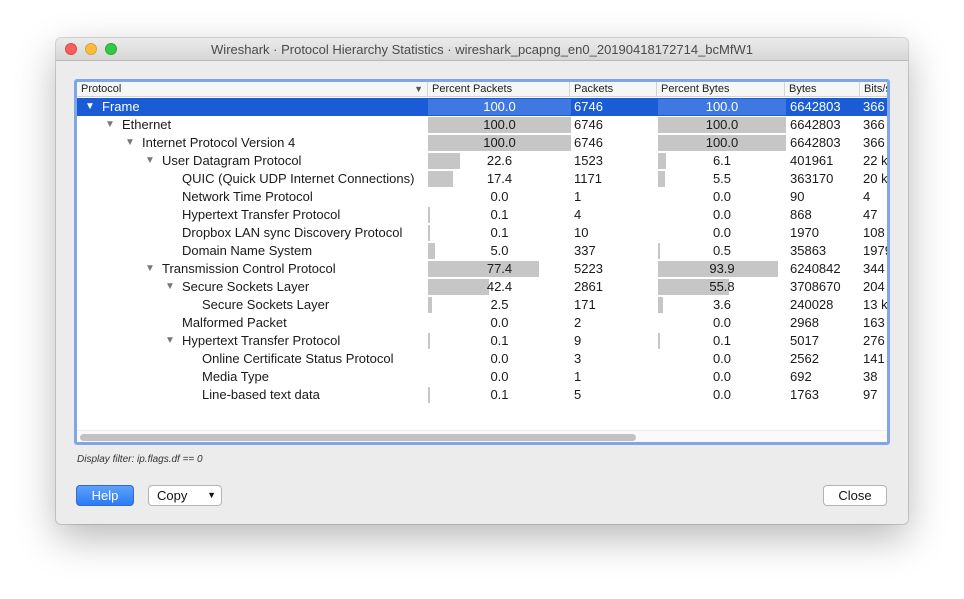 The height and width of the screenshot is (599, 964). I want to click on percent-bytes-cell: 100.0, so click(722, 107).